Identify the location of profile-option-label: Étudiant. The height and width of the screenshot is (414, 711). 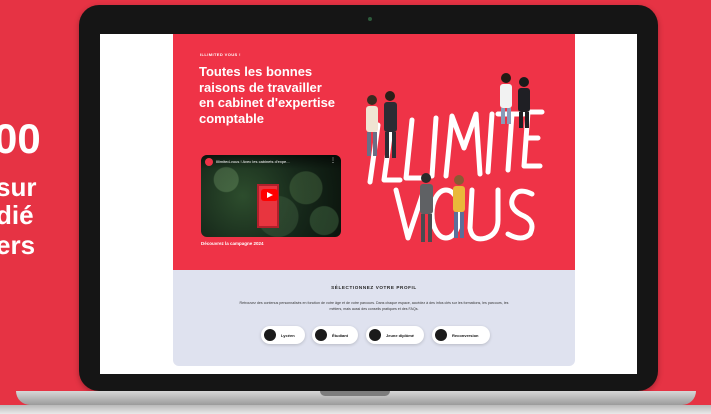
(340, 335).